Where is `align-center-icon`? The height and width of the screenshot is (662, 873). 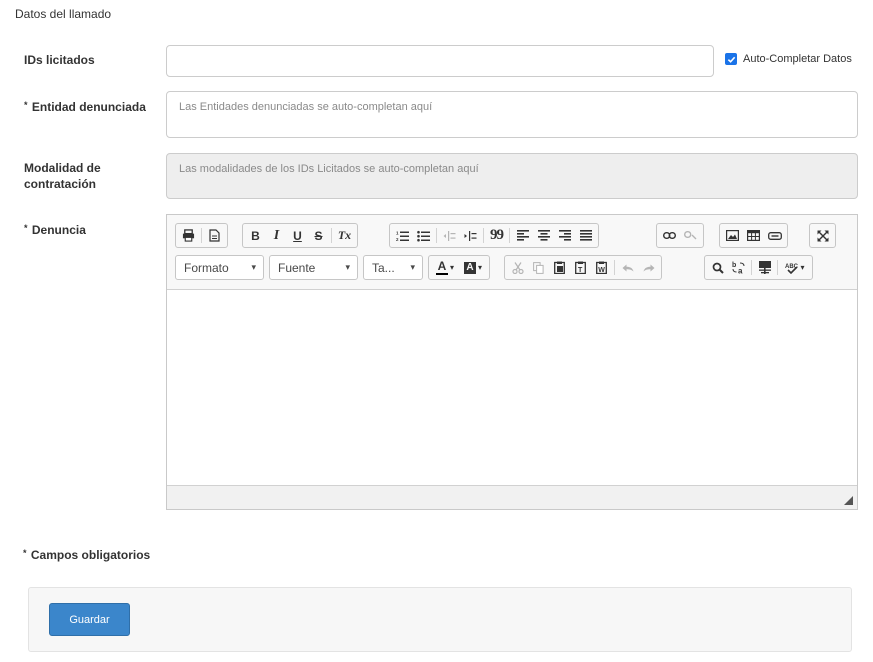 align-center-icon is located at coordinates (543, 235).